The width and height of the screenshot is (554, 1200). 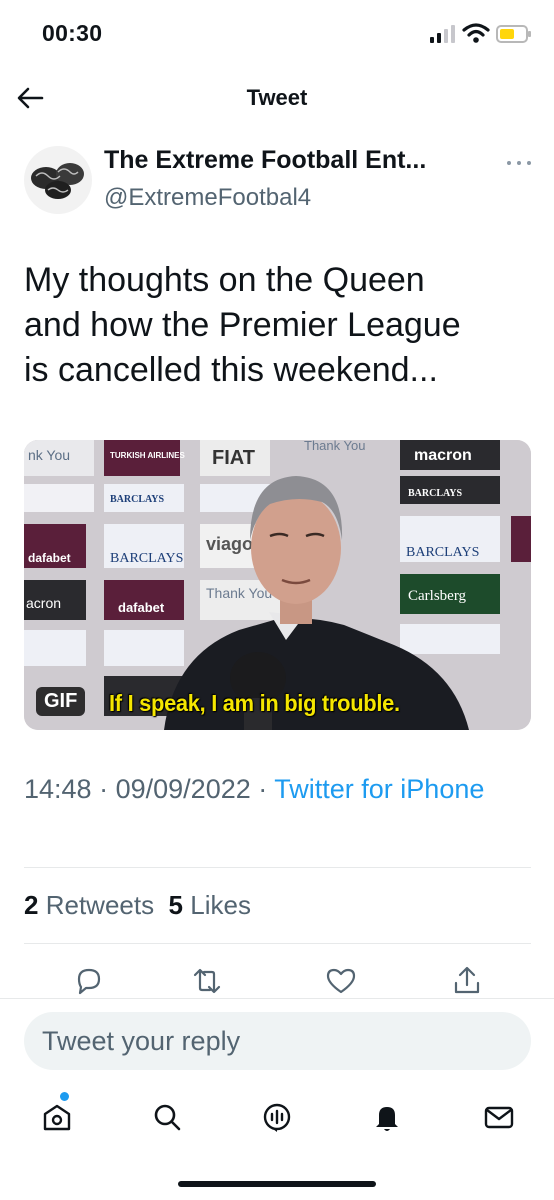 I want to click on reply-input: Tweet your reply, so click(x=277, y=1041).